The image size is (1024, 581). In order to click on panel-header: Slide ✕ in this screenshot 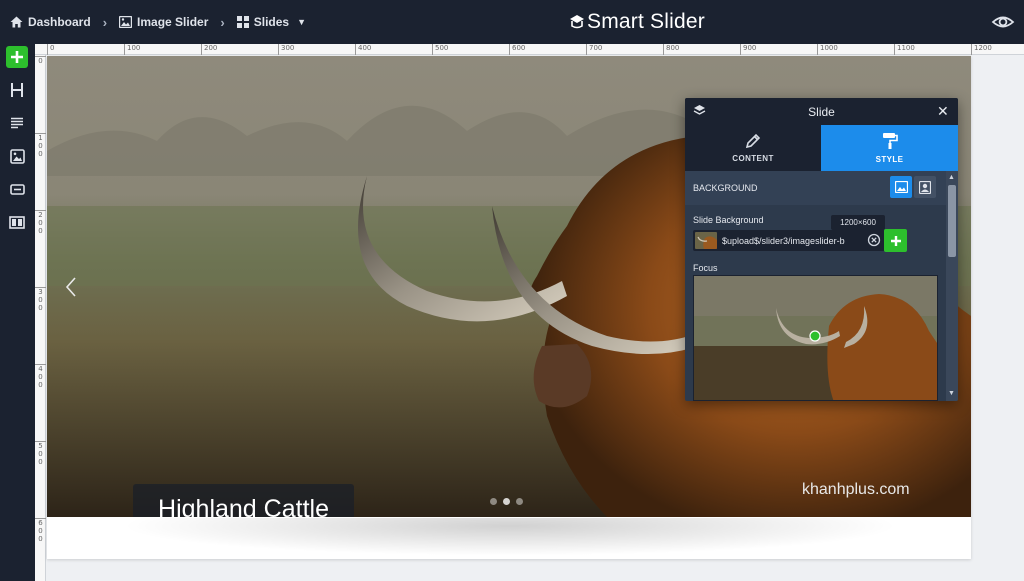, I will do `click(821, 111)`.